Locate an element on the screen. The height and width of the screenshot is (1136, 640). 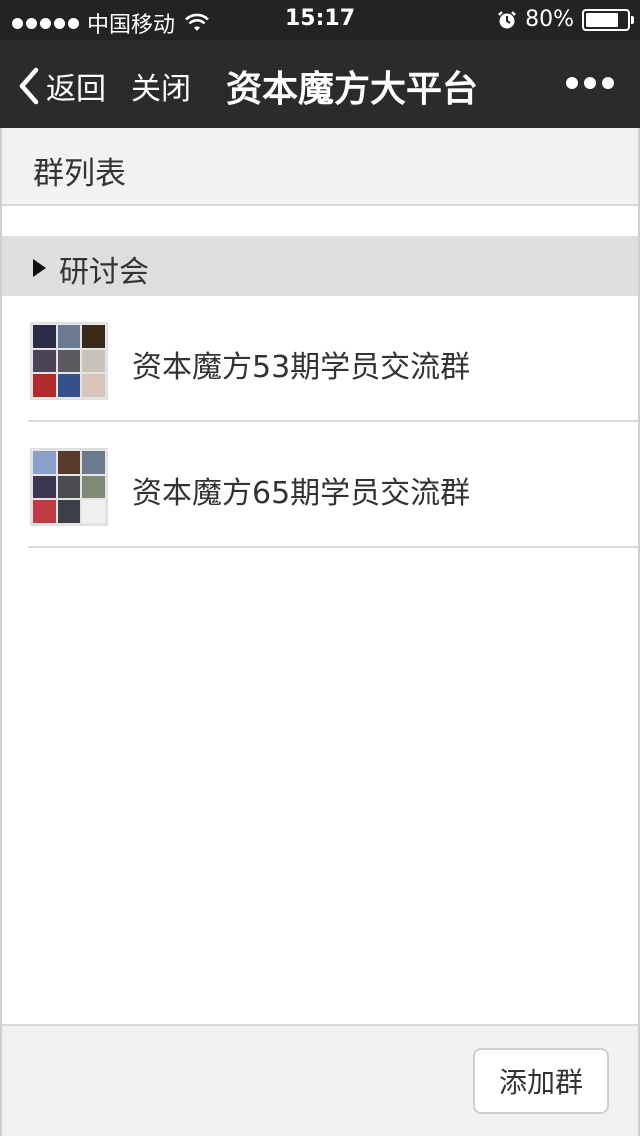
triangle-right-icon is located at coordinates (39, 268).